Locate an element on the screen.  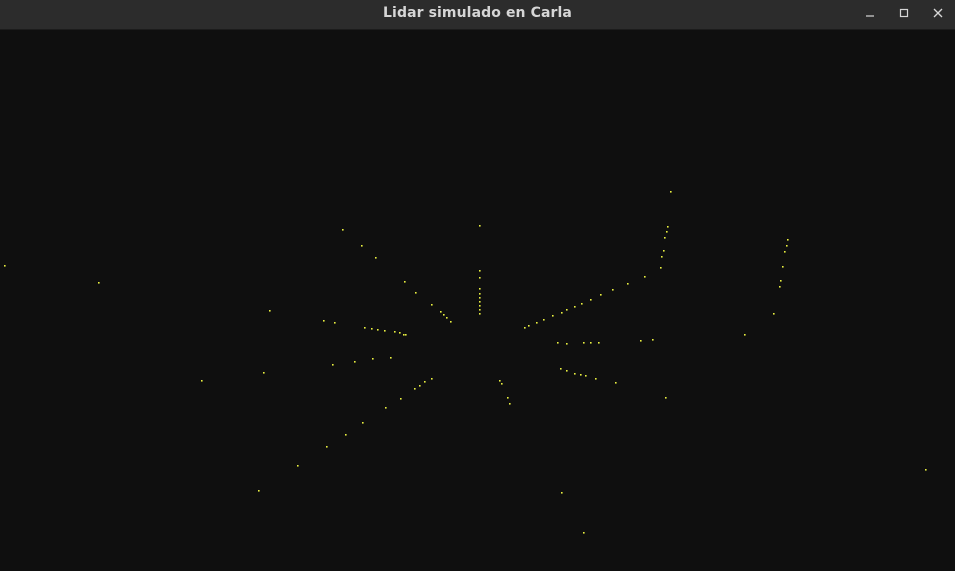
close-button is located at coordinates (938, 13).